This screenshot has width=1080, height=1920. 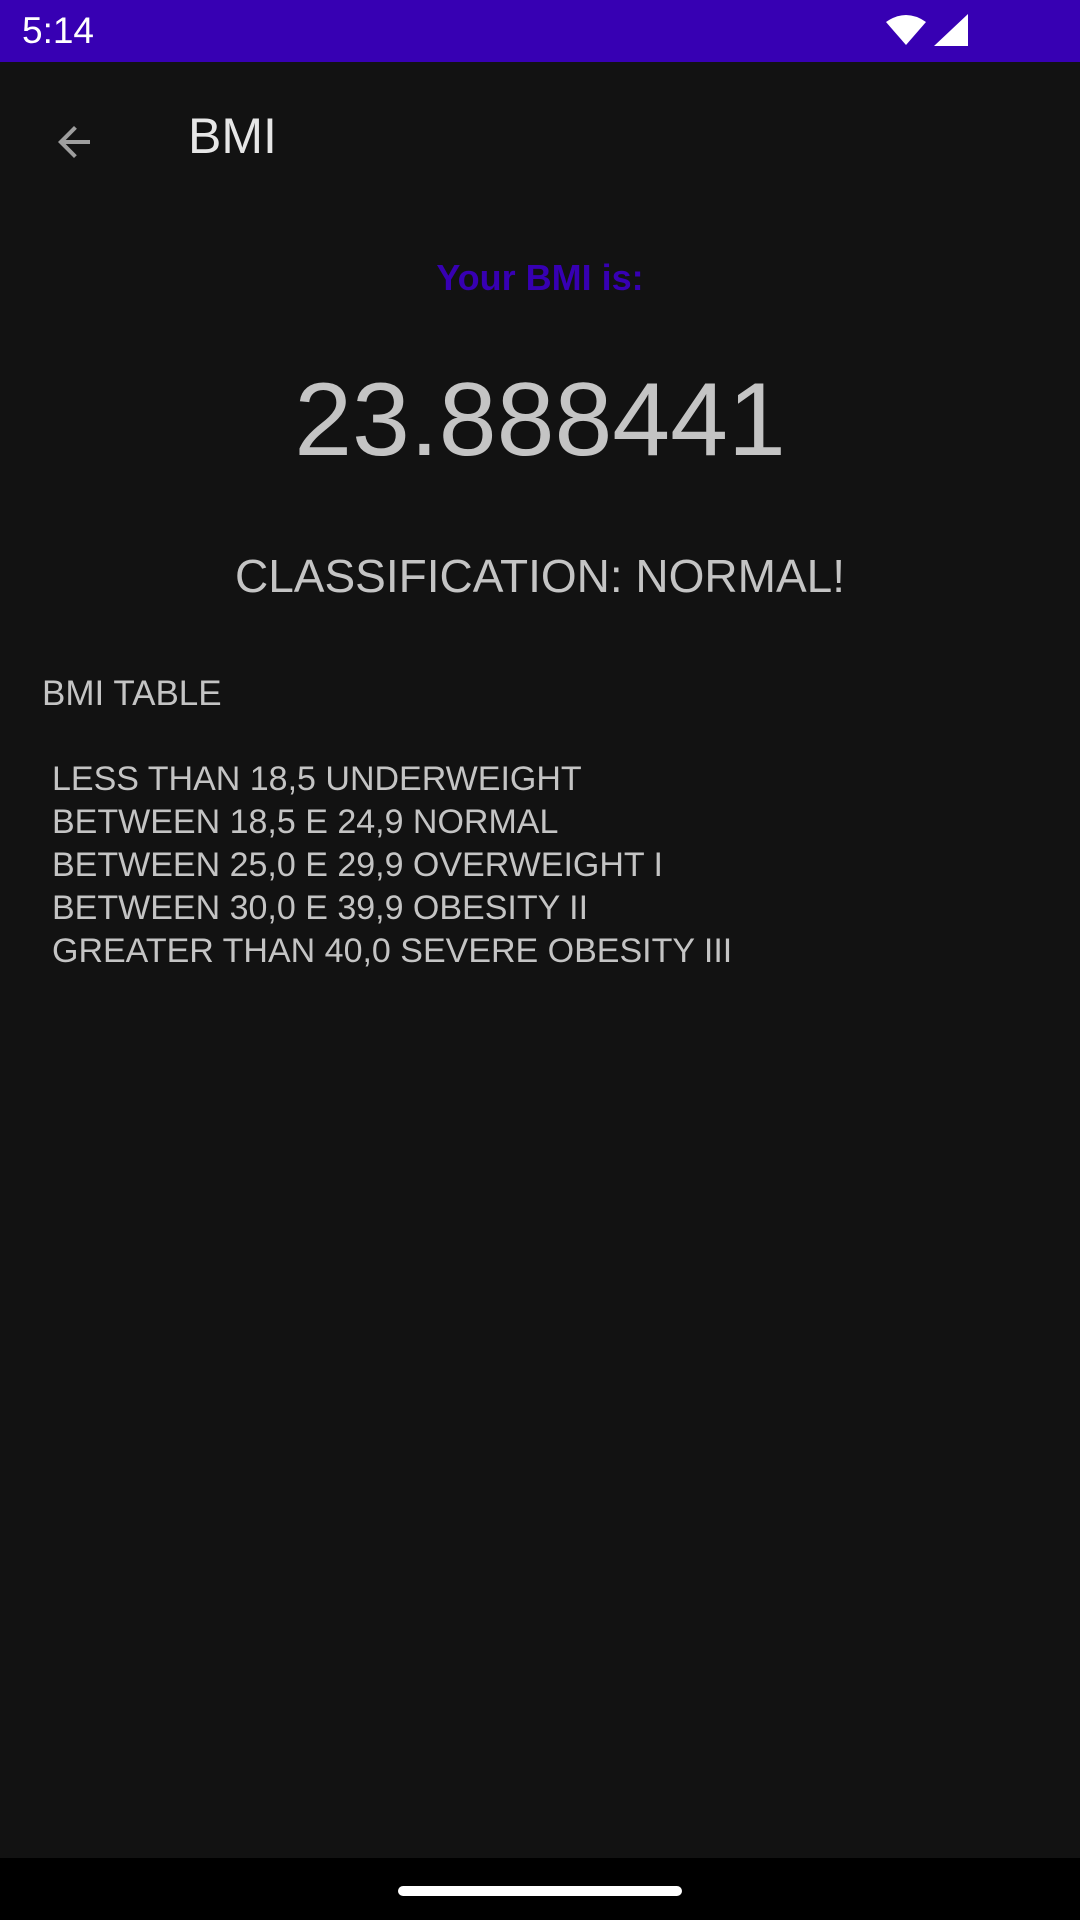 I want to click on navigation-bar, so click(x=540, y=1889).